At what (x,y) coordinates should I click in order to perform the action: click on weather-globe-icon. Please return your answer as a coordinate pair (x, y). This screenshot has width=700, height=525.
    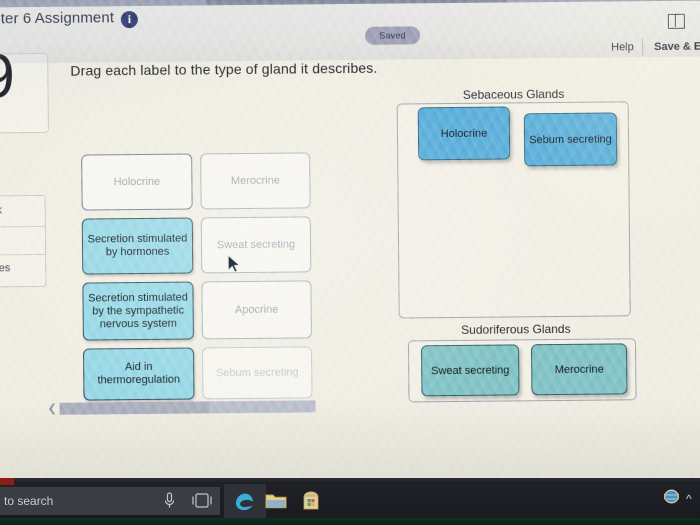
    Looking at the image, I should click on (671, 498).